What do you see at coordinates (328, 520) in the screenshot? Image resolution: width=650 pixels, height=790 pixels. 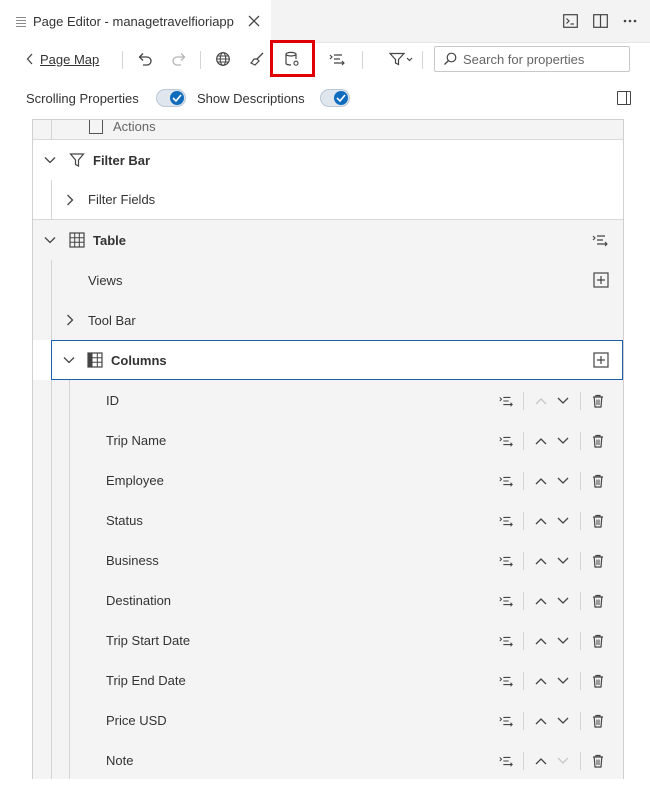 I see `tree-item-column: Status` at bounding box center [328, 520].